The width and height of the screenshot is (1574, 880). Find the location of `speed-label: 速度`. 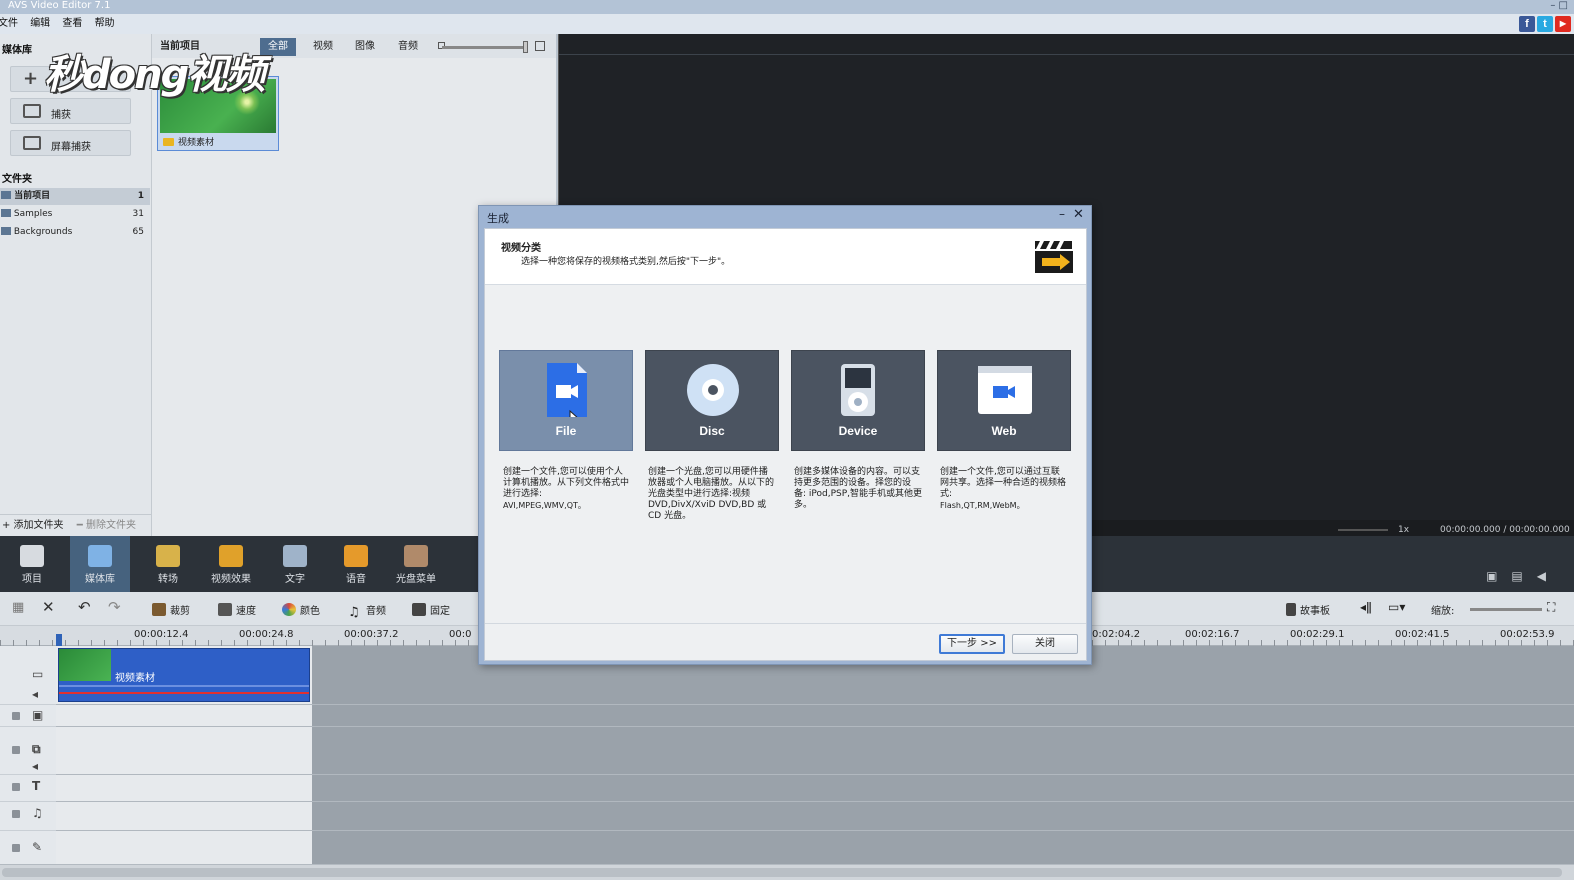

speed-label: 速度 is located at coordinates (246, 611).